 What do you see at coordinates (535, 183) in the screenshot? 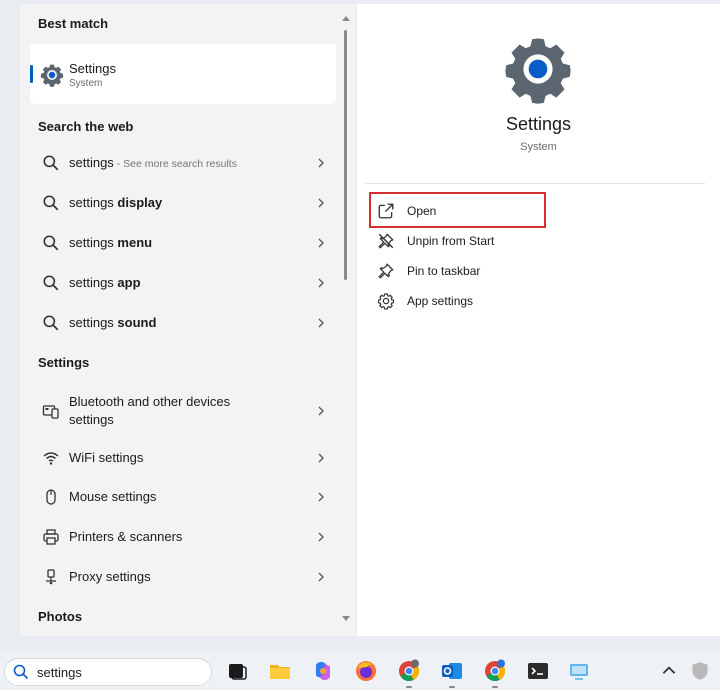
I see `divider` at bounding box center [535, 183].